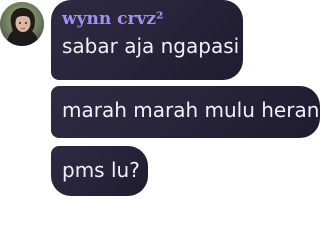 Image resolution: width=320 pixels, height=246 pixels. I want to click on author-name: wynn crvz², so click(152, 19).